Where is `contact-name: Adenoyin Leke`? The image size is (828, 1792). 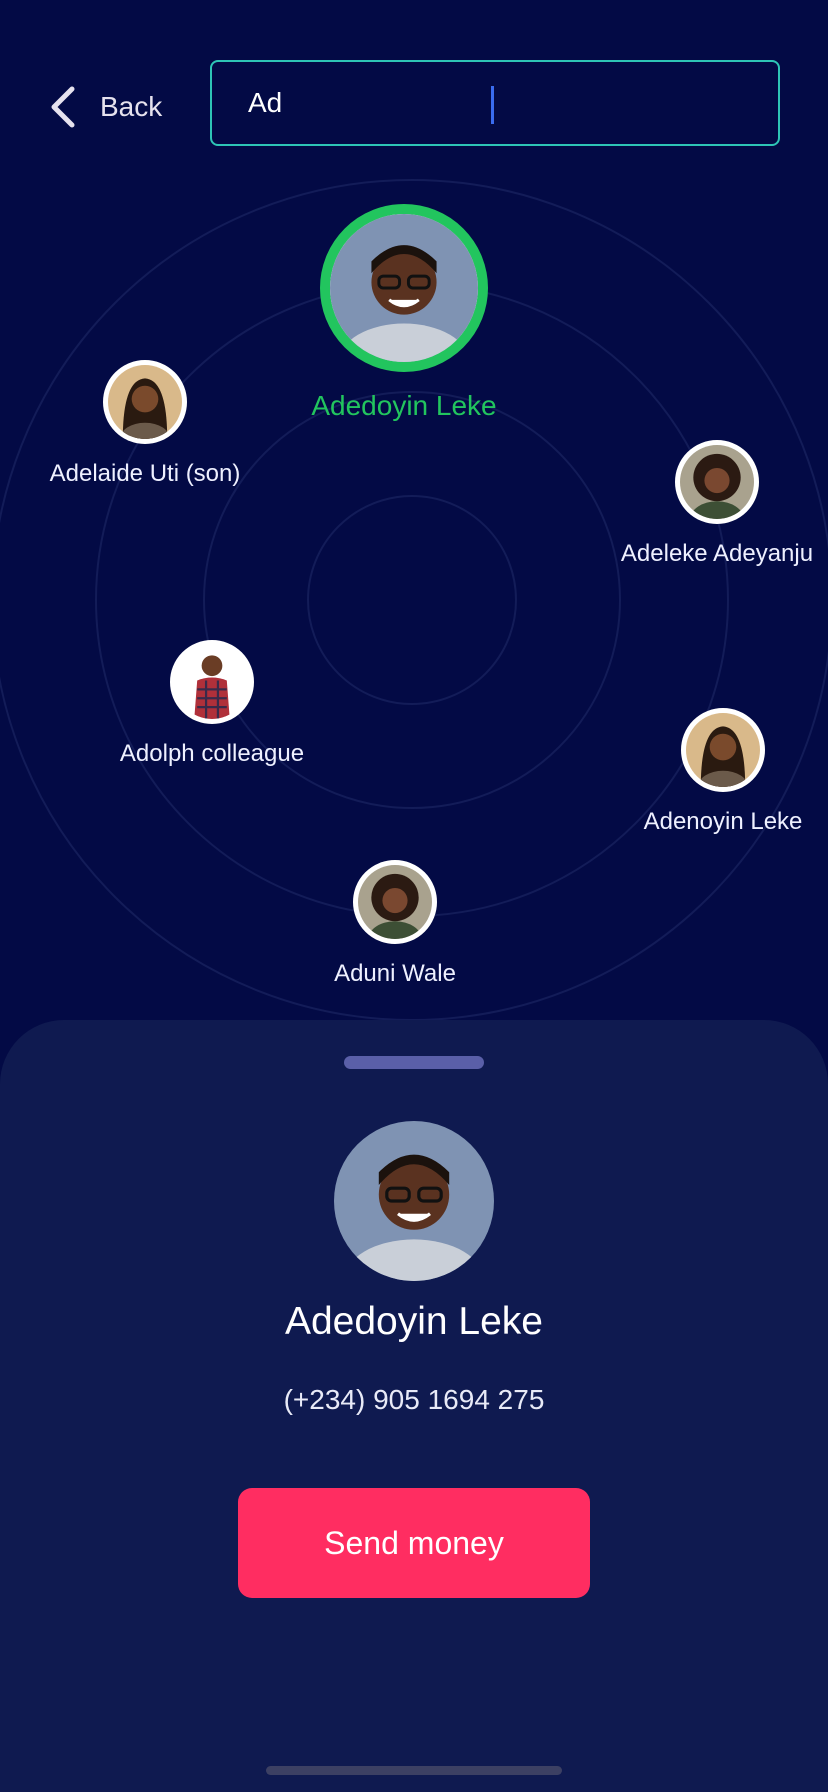 contact-name: Adenoyin Leke is located at coordinates (723, 821).